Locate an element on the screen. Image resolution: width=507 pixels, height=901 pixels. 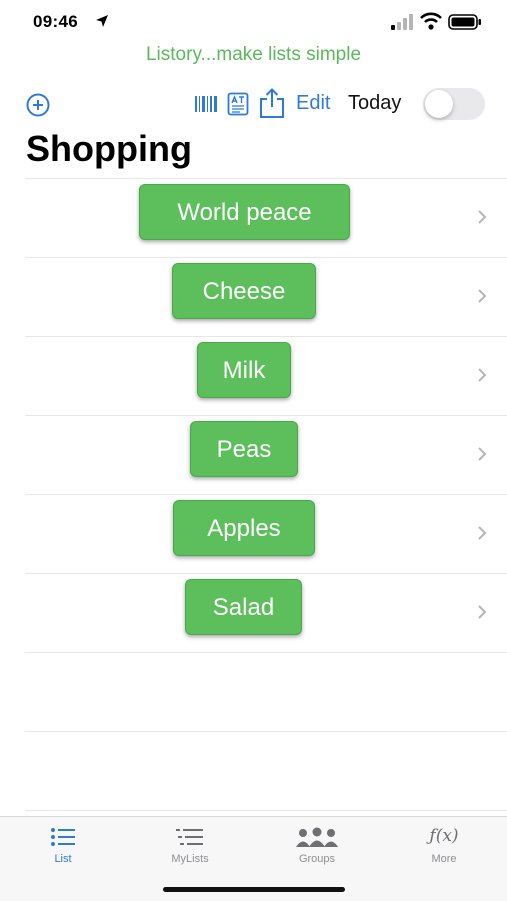
edit-button: Edit is located at coordinates (313, 103).